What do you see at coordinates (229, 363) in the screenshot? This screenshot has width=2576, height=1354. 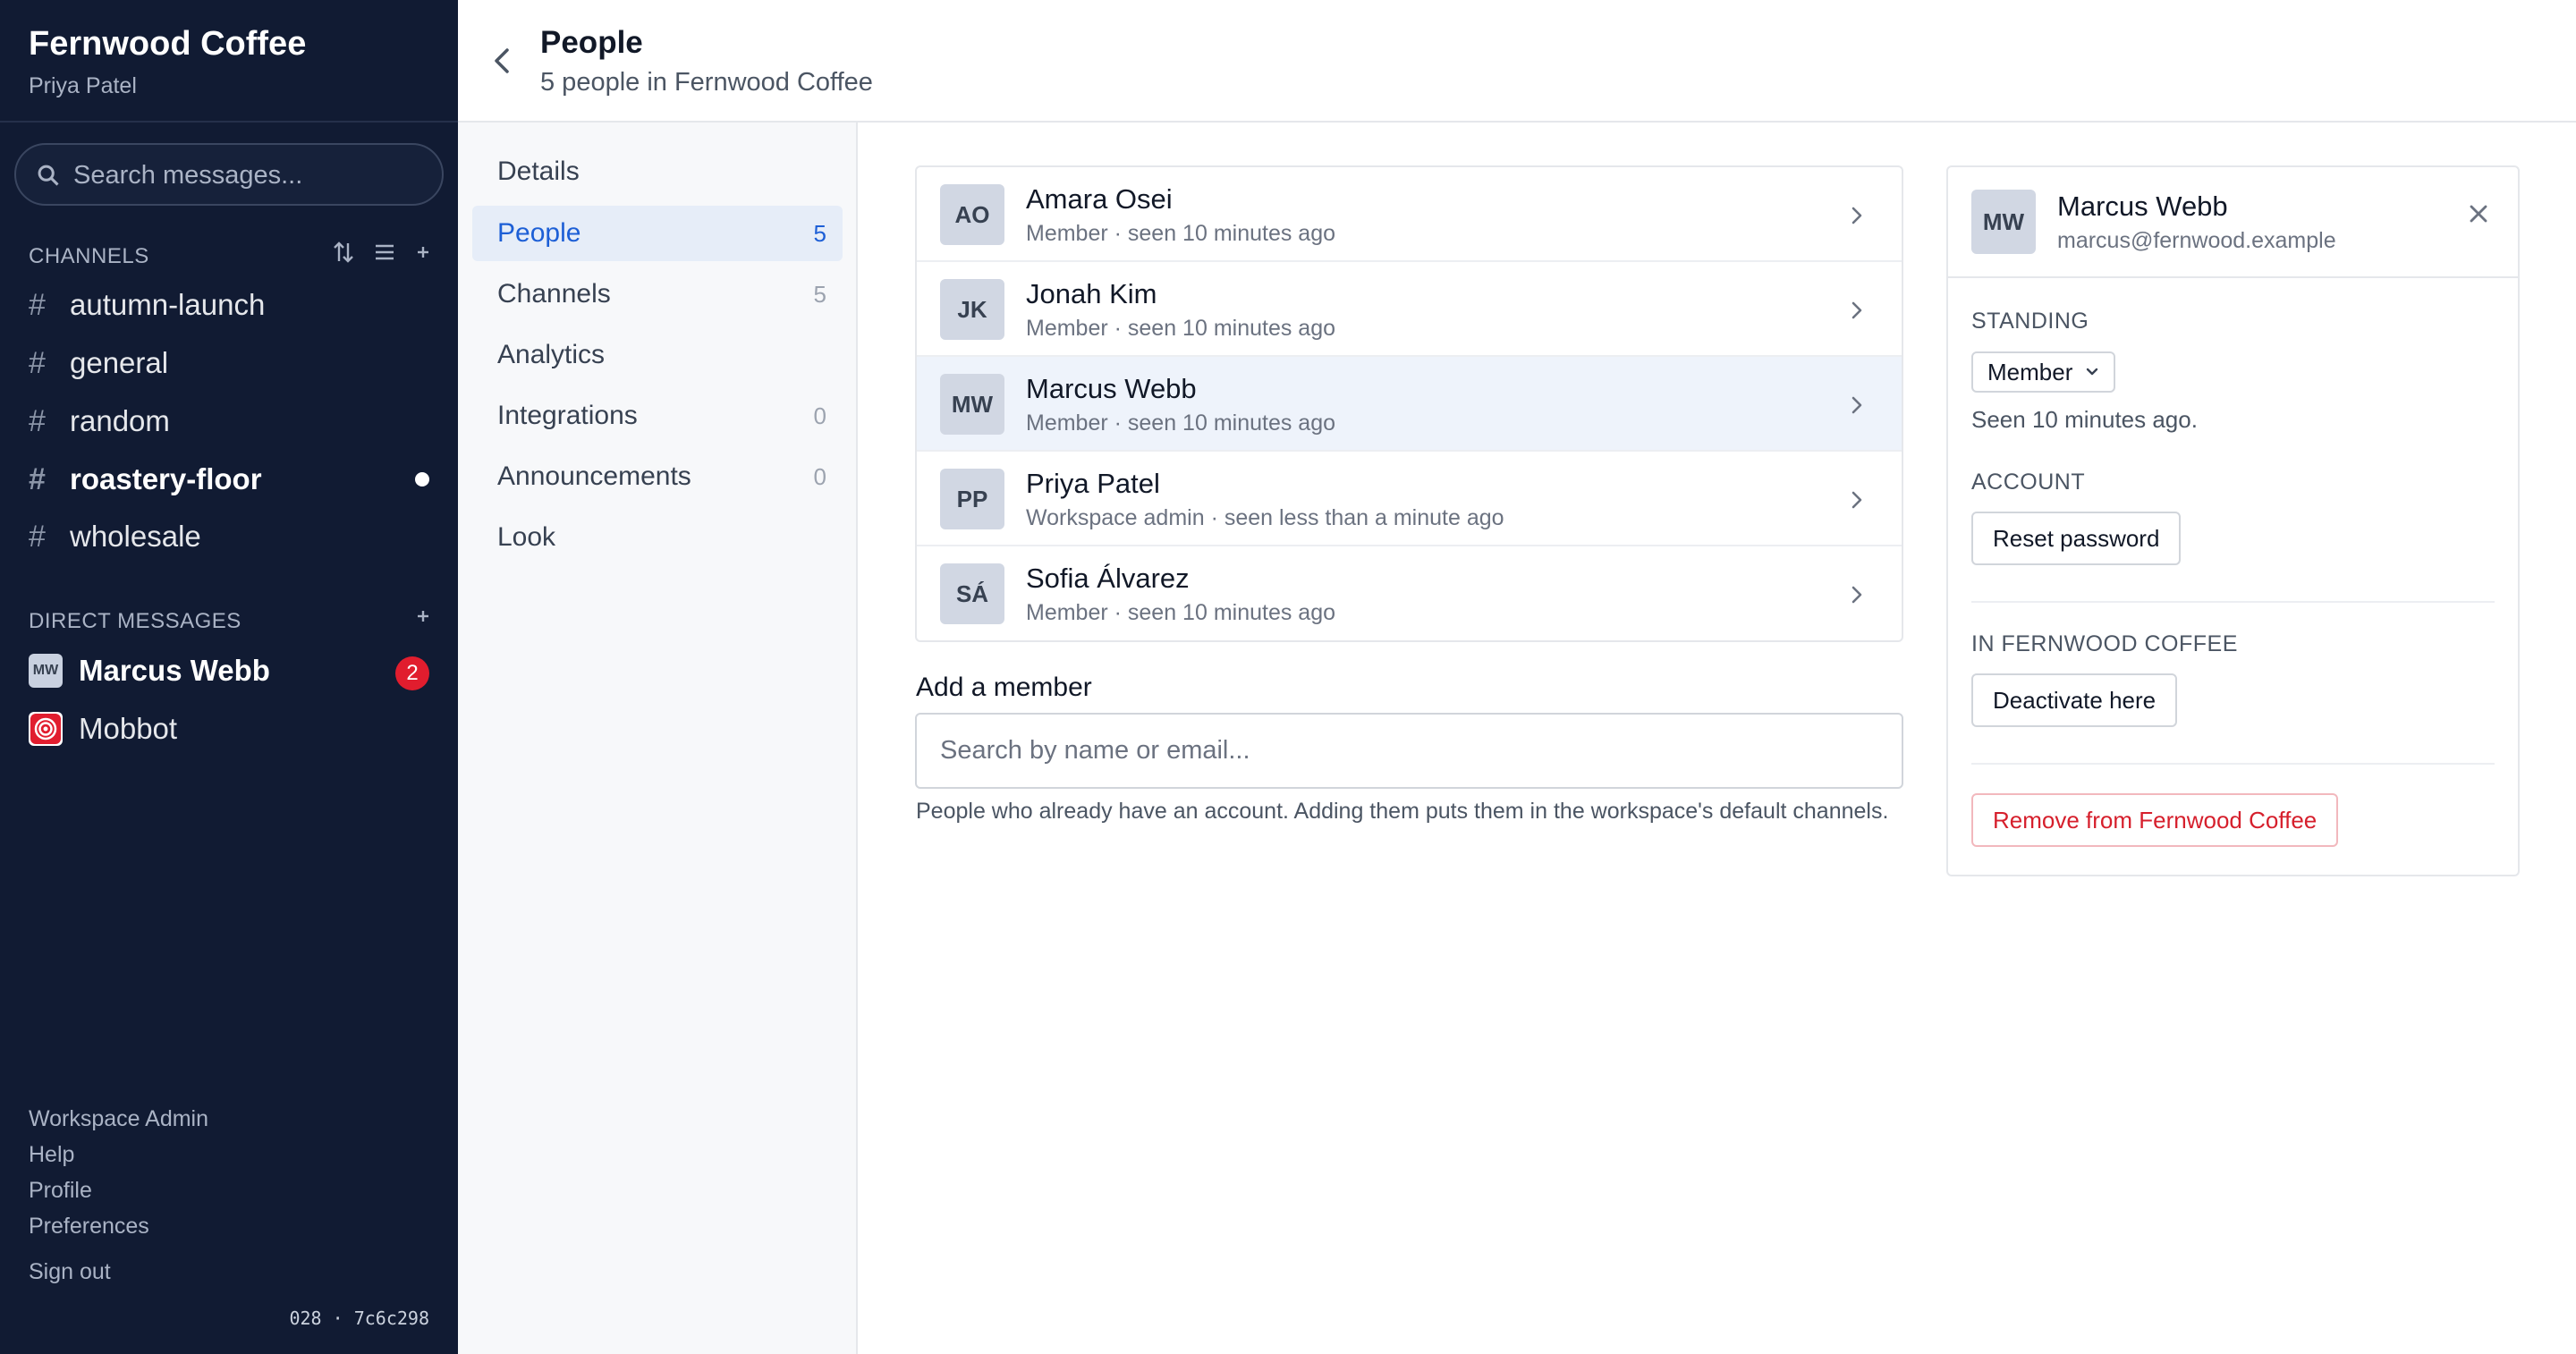 I see `channel-general: # general` at bounding box center [229, 363].